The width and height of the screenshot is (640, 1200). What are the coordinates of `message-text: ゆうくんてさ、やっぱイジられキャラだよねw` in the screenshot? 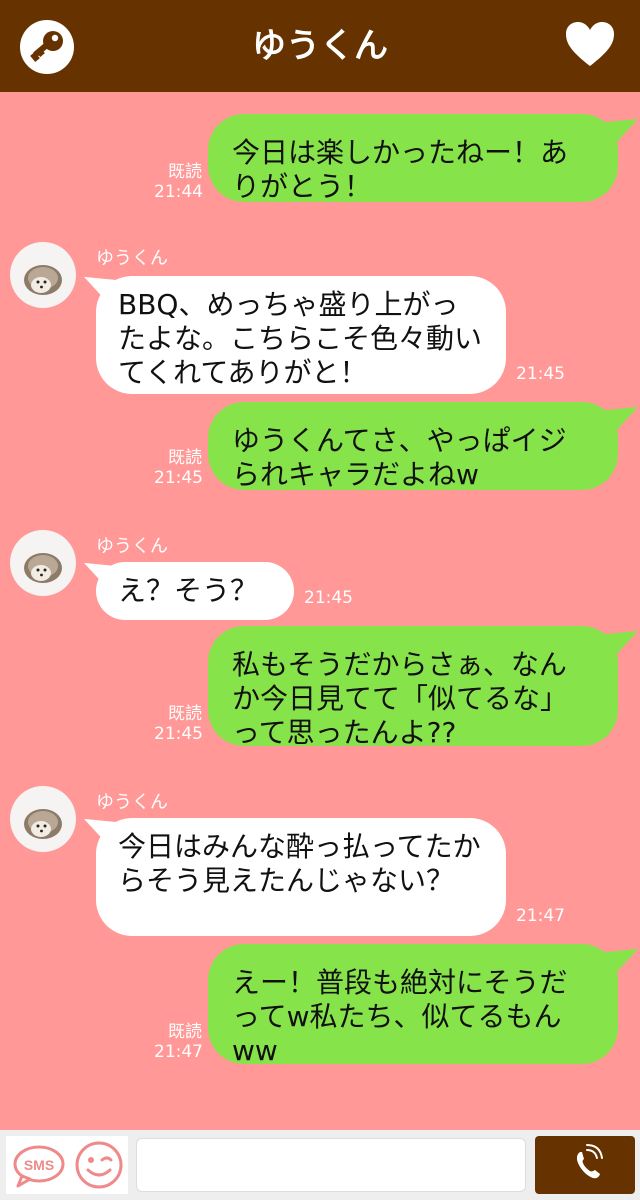 It's located at (399, 457).